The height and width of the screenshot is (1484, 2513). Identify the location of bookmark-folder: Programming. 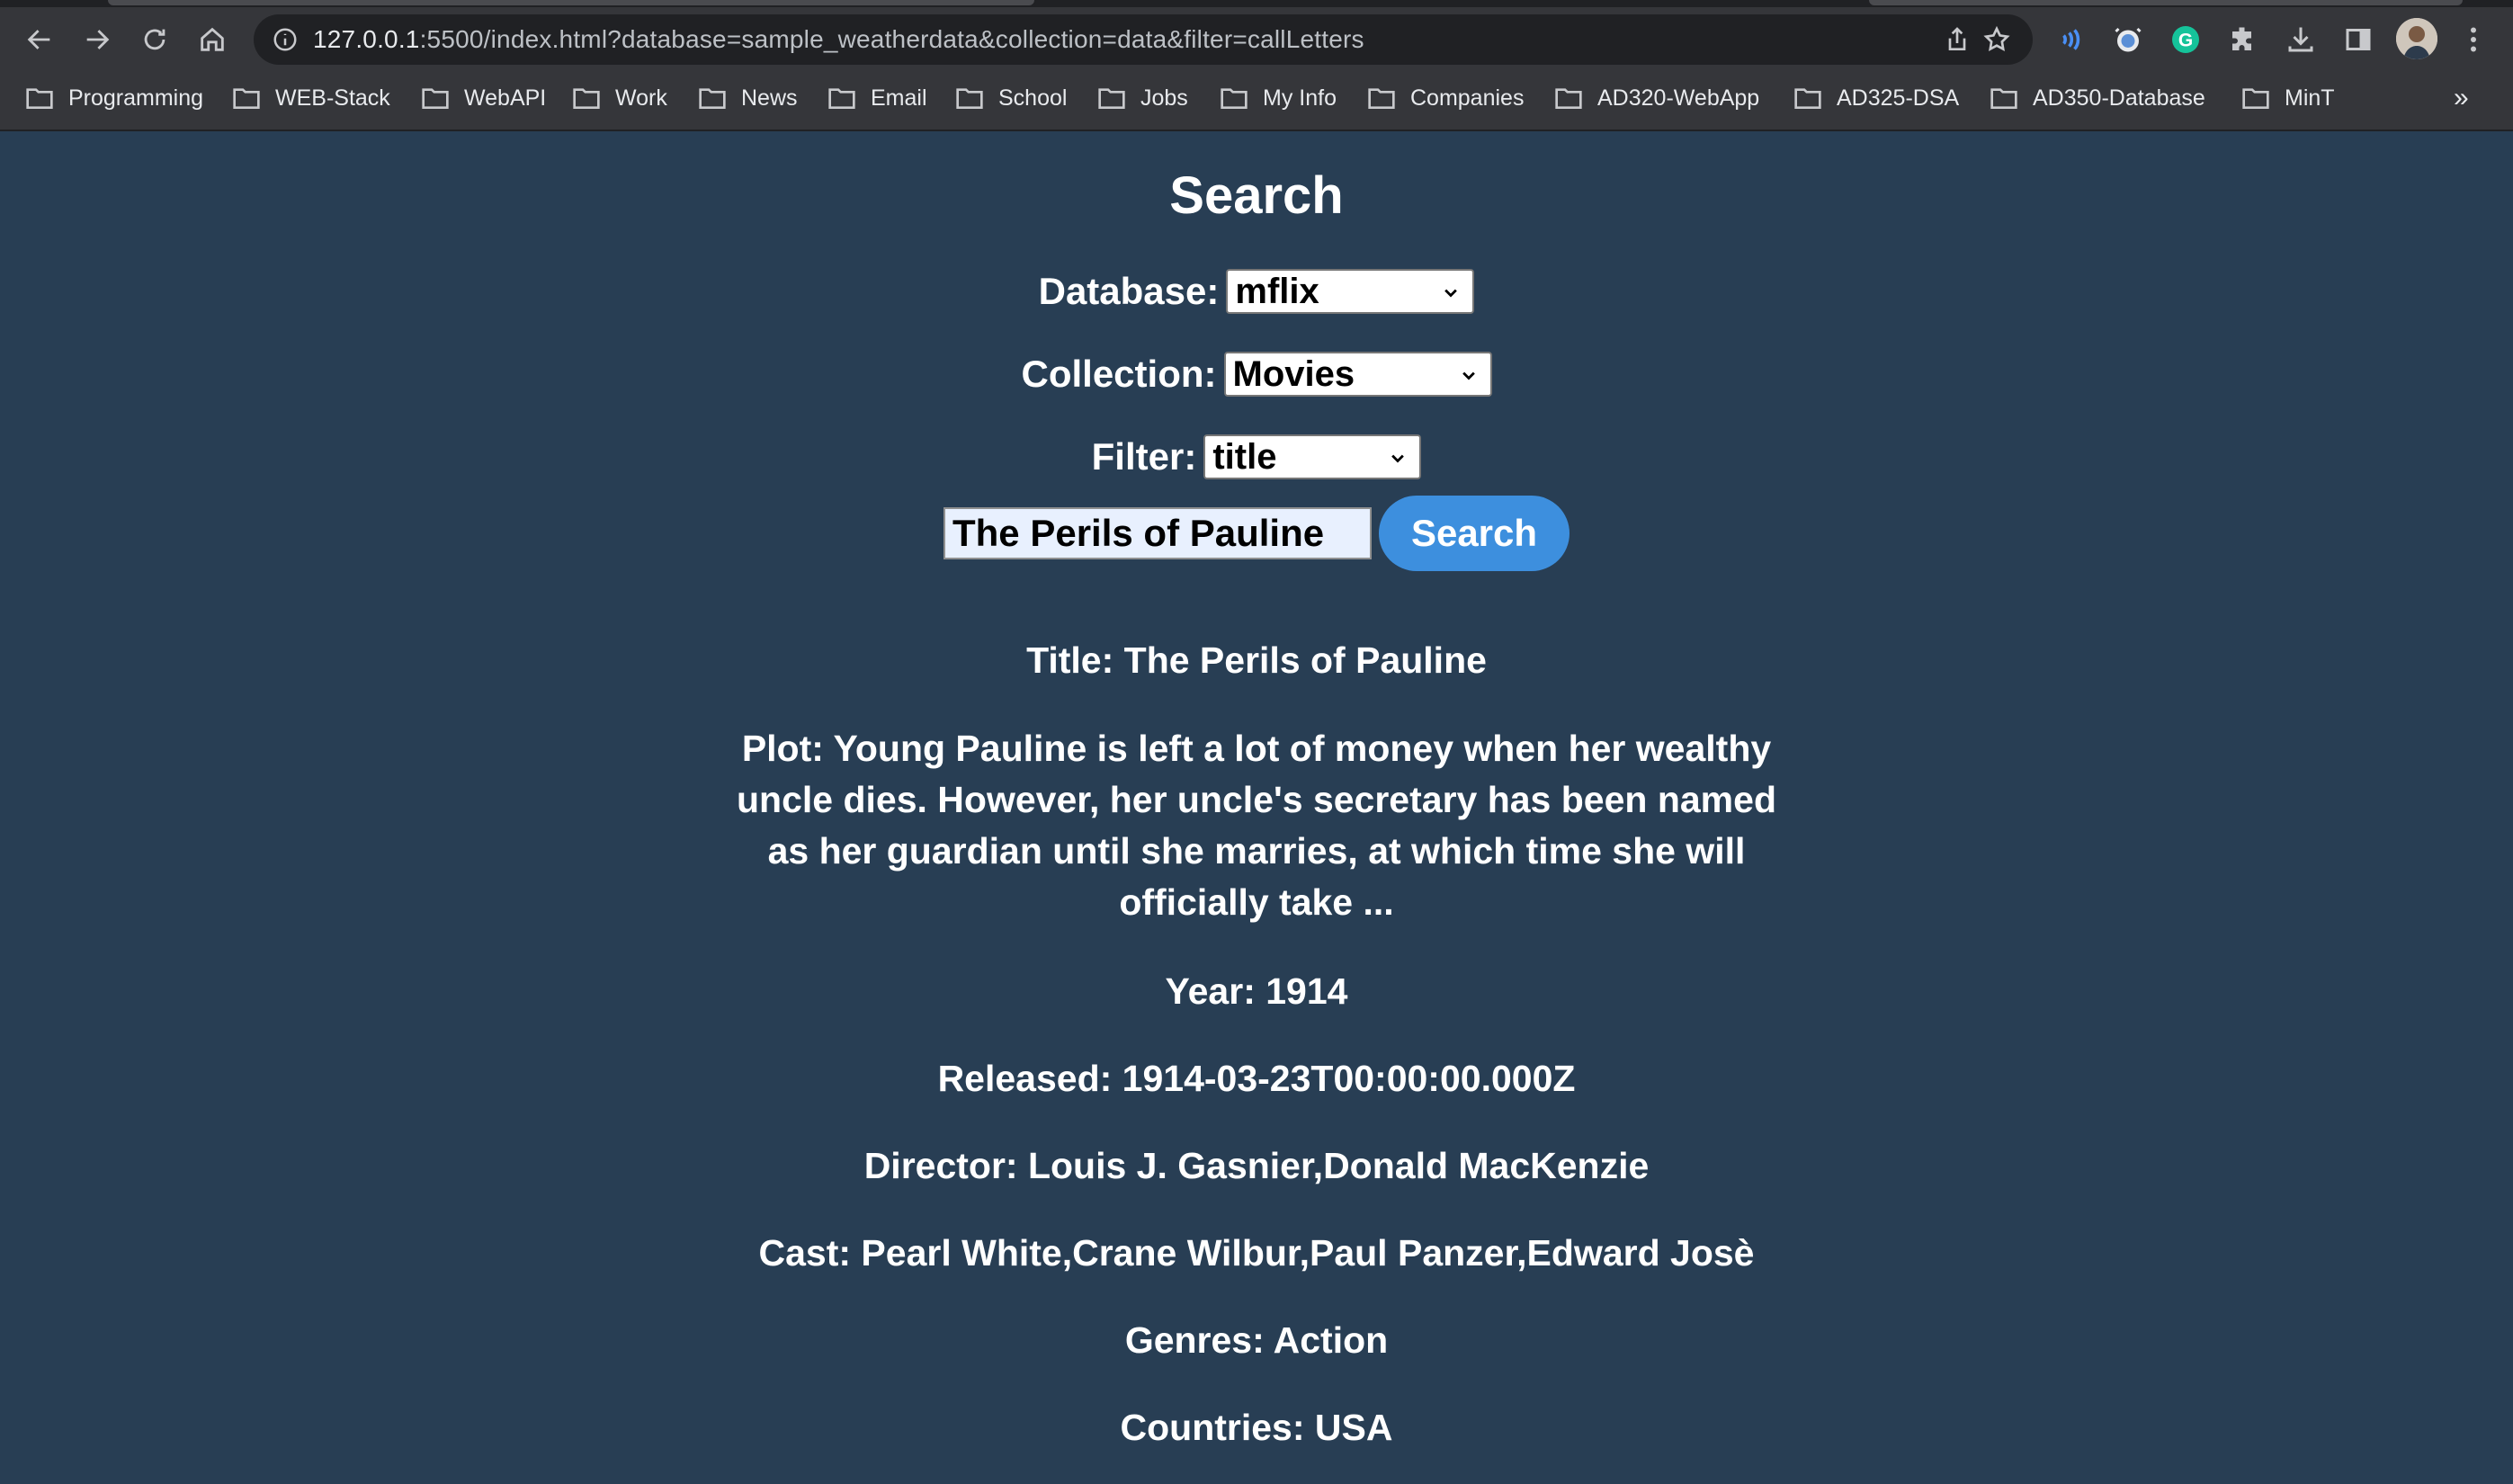
(114, 98).